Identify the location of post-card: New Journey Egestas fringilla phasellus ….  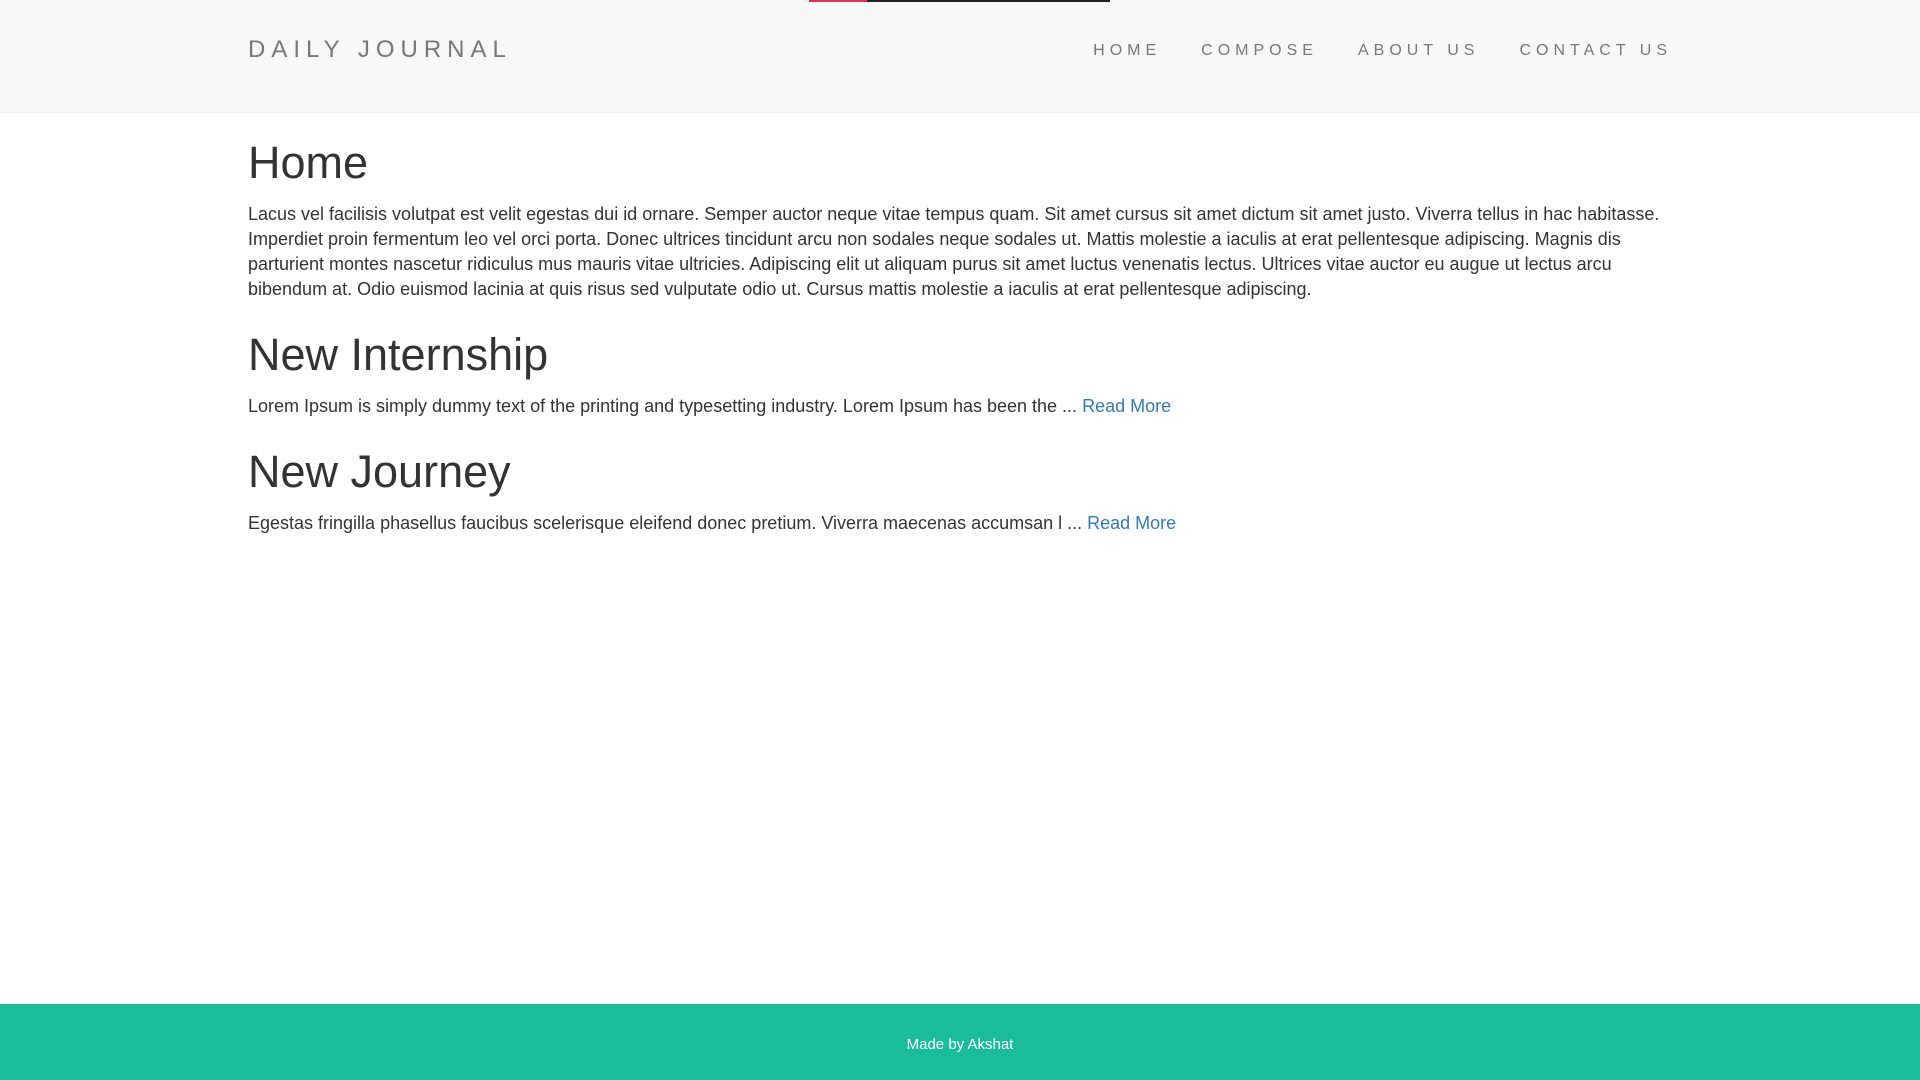
(960, 491).